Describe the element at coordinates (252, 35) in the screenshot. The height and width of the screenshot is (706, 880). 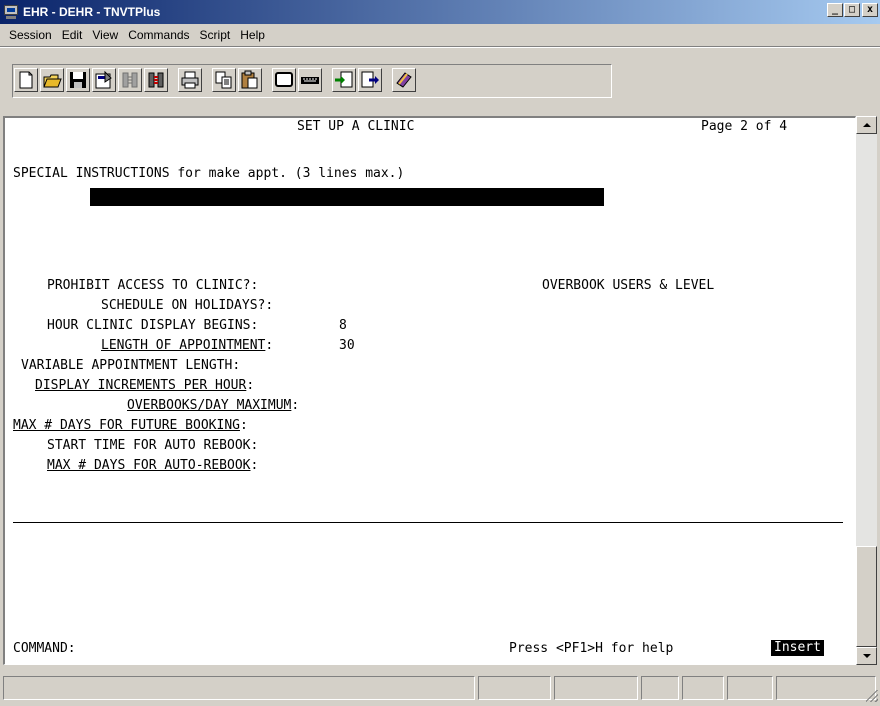
I see `menu-help: Help` at that location.